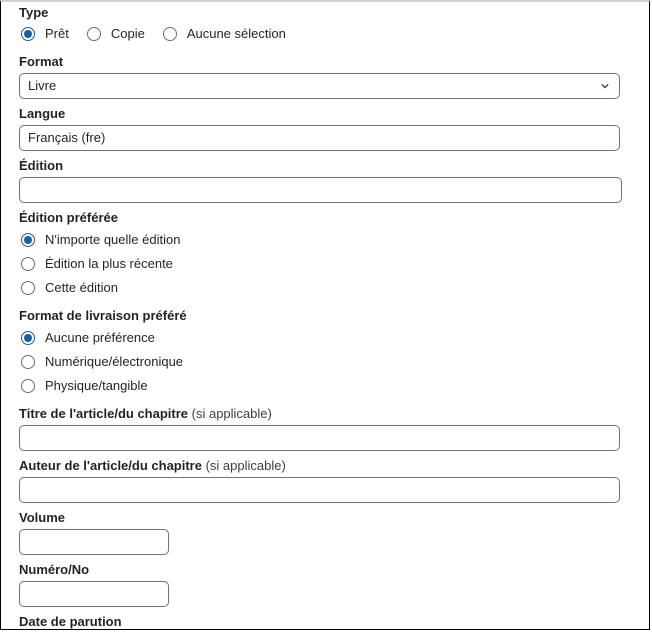  I want to click on volume-input, so click(94, 542).